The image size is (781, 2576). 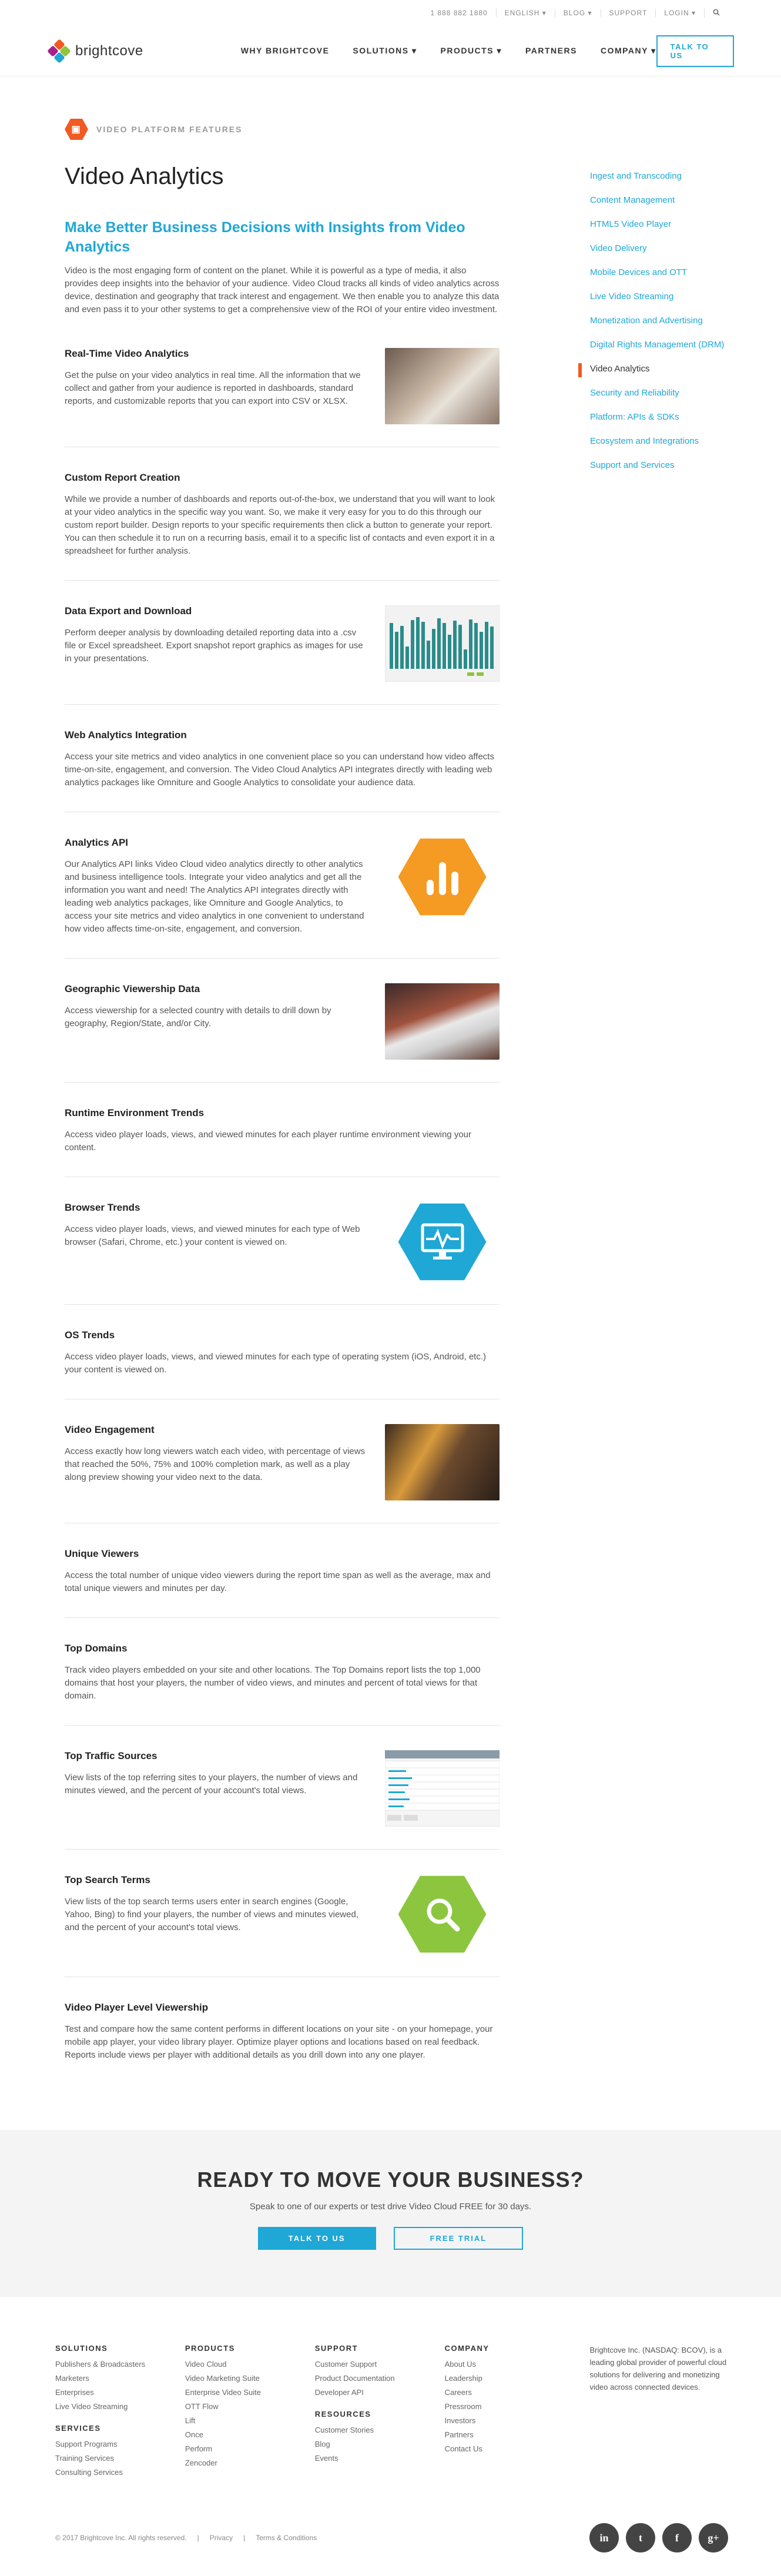 What do you see at coordinates (221, 2538) in the screenshot?
I see `privacy-link: Privacy` at bounding box center [221, 2538].